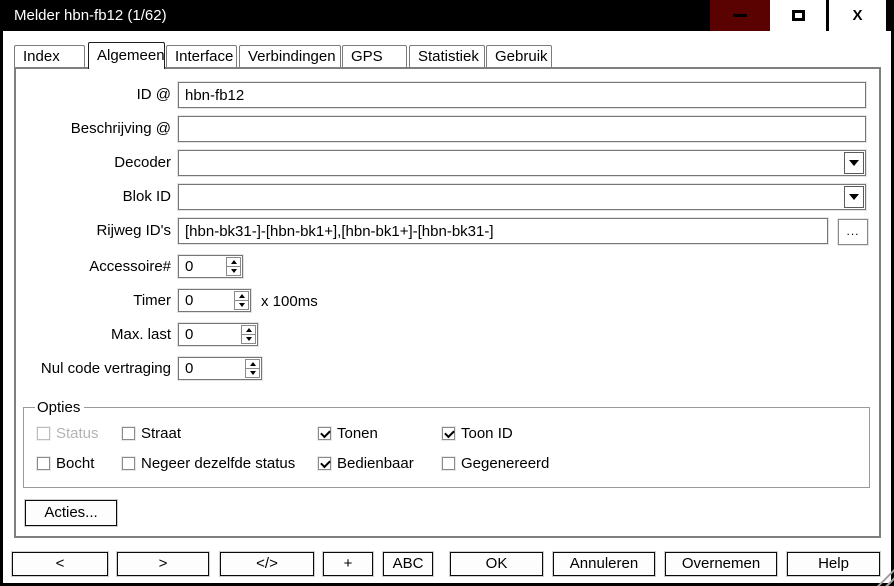 This screenshot has width=894, height=586. What do you see at coordinates (49, 56) in the screenshot?
I see `tab-index: Index` at bounding box center [49, 56].